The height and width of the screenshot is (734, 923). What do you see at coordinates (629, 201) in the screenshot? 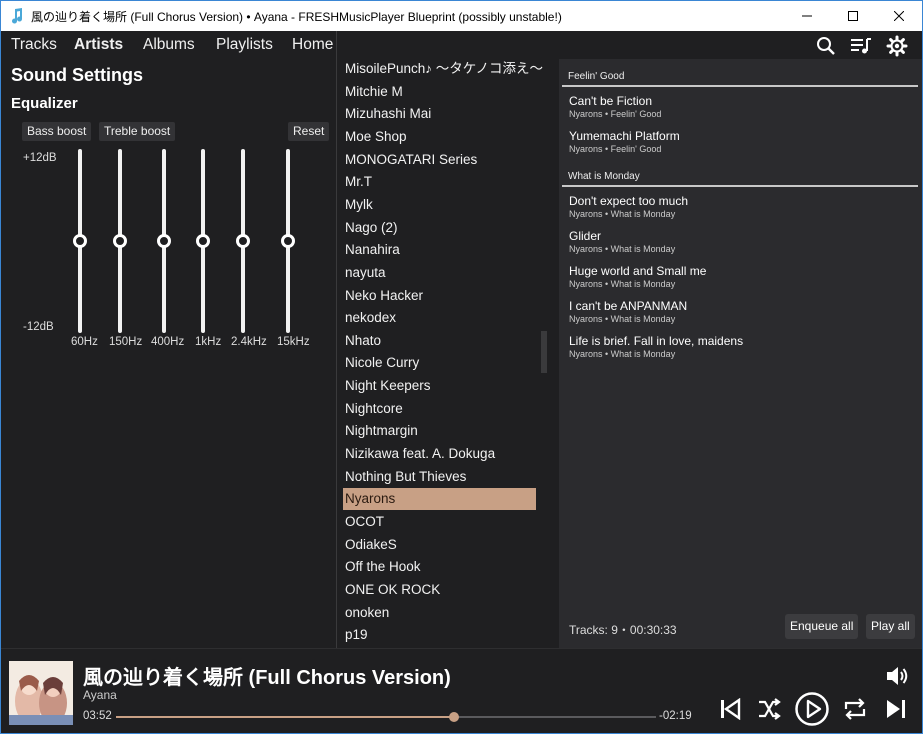
I see `track-title: Don't expect too much` at bounding box center [629, 201].